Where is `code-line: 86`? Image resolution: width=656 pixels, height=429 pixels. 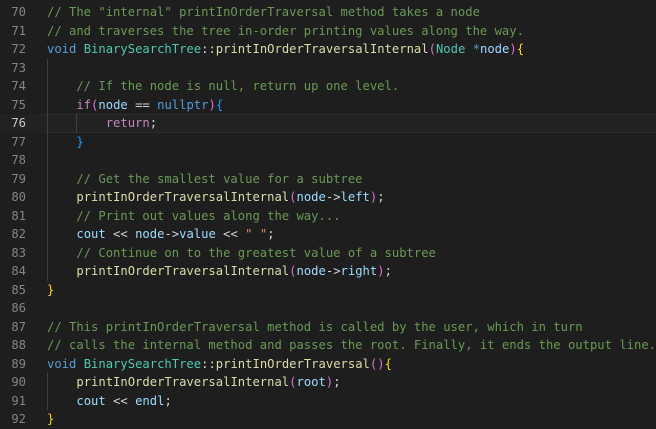 code-line: 86 is located at coordinates (328, 308).